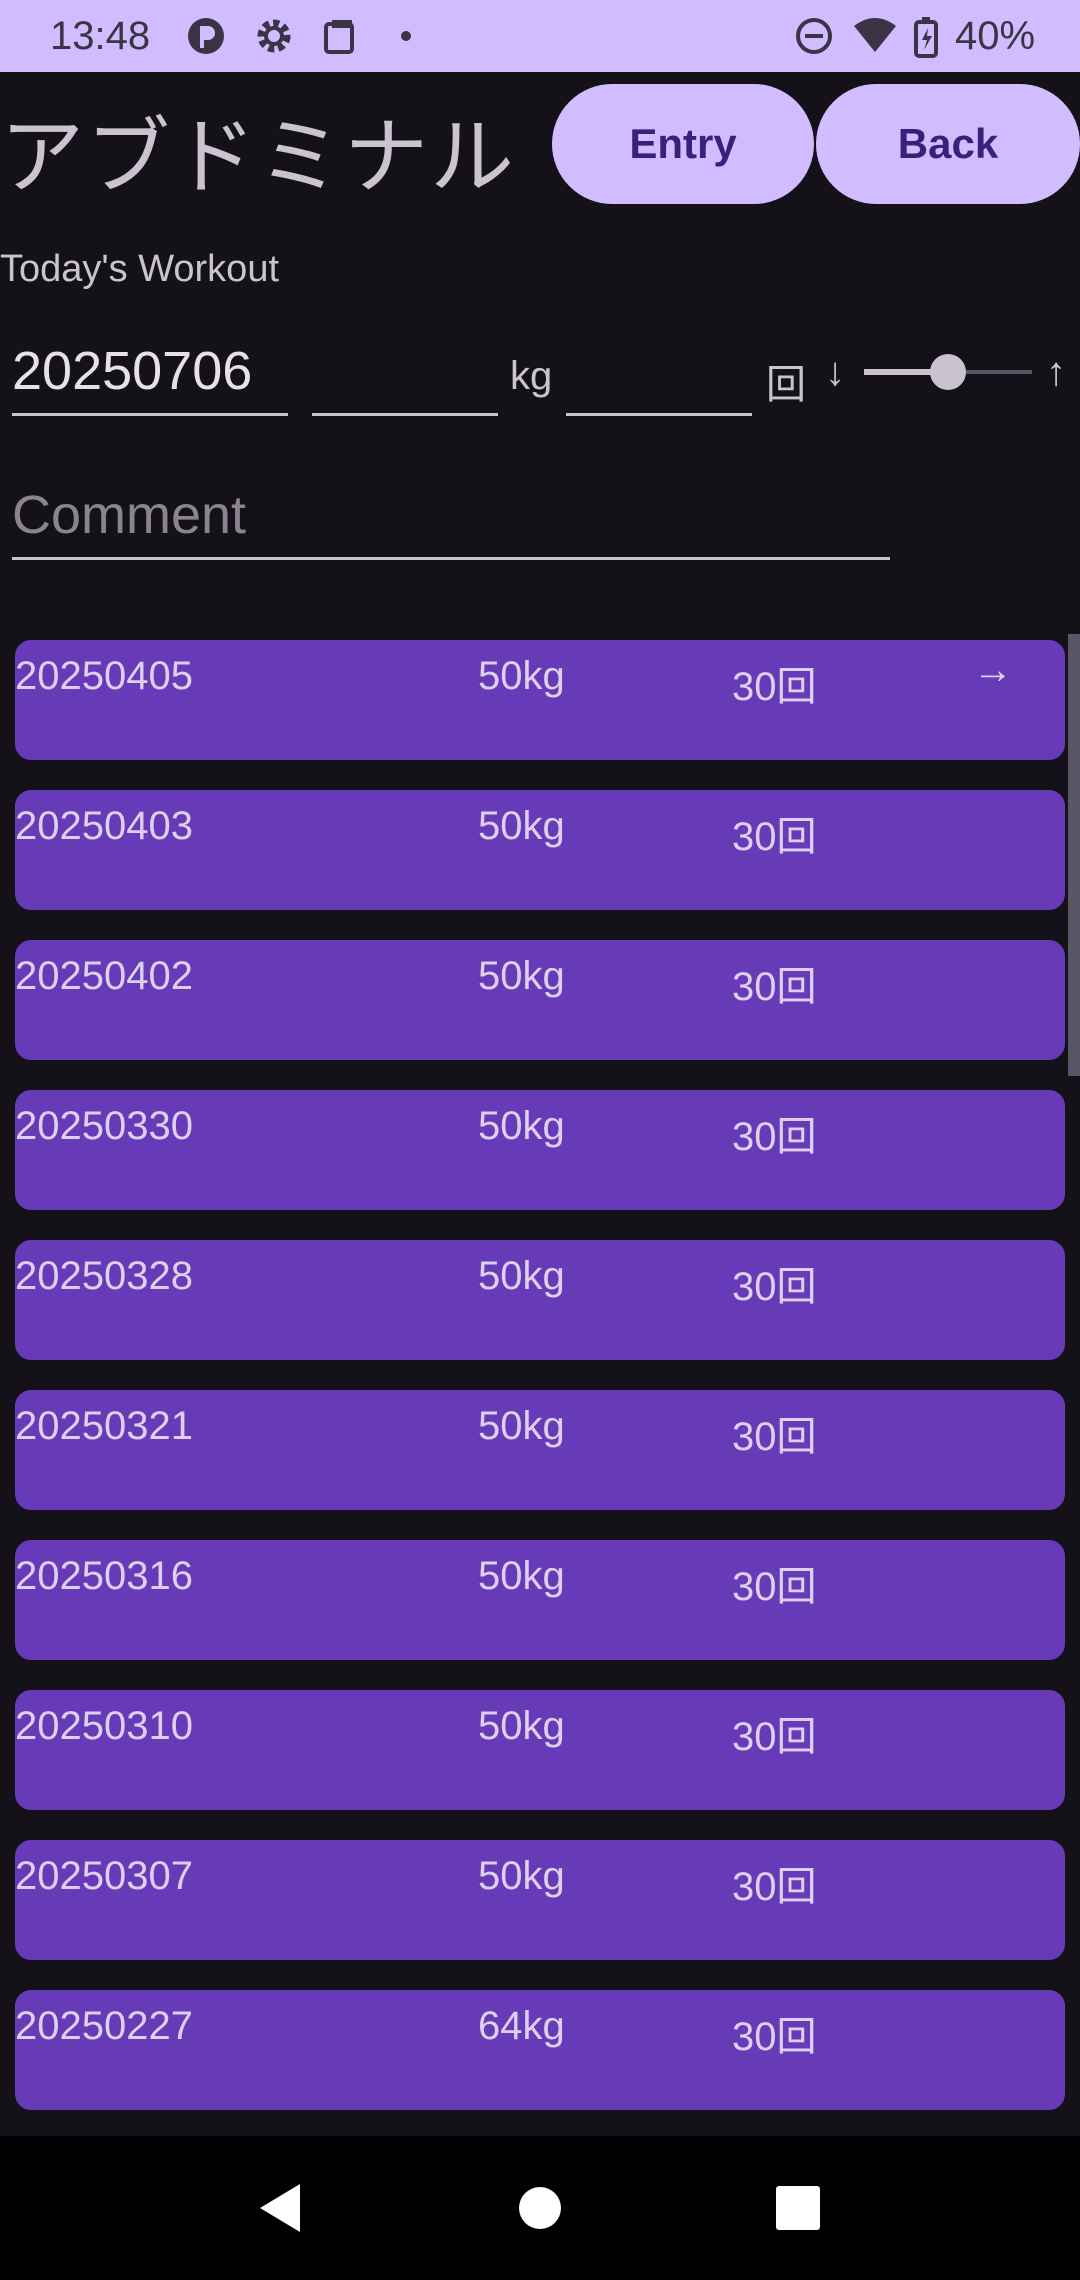 This screenshot has width=1080, height=2280. I want to click on entry-button: Entry, so click(683, 144).